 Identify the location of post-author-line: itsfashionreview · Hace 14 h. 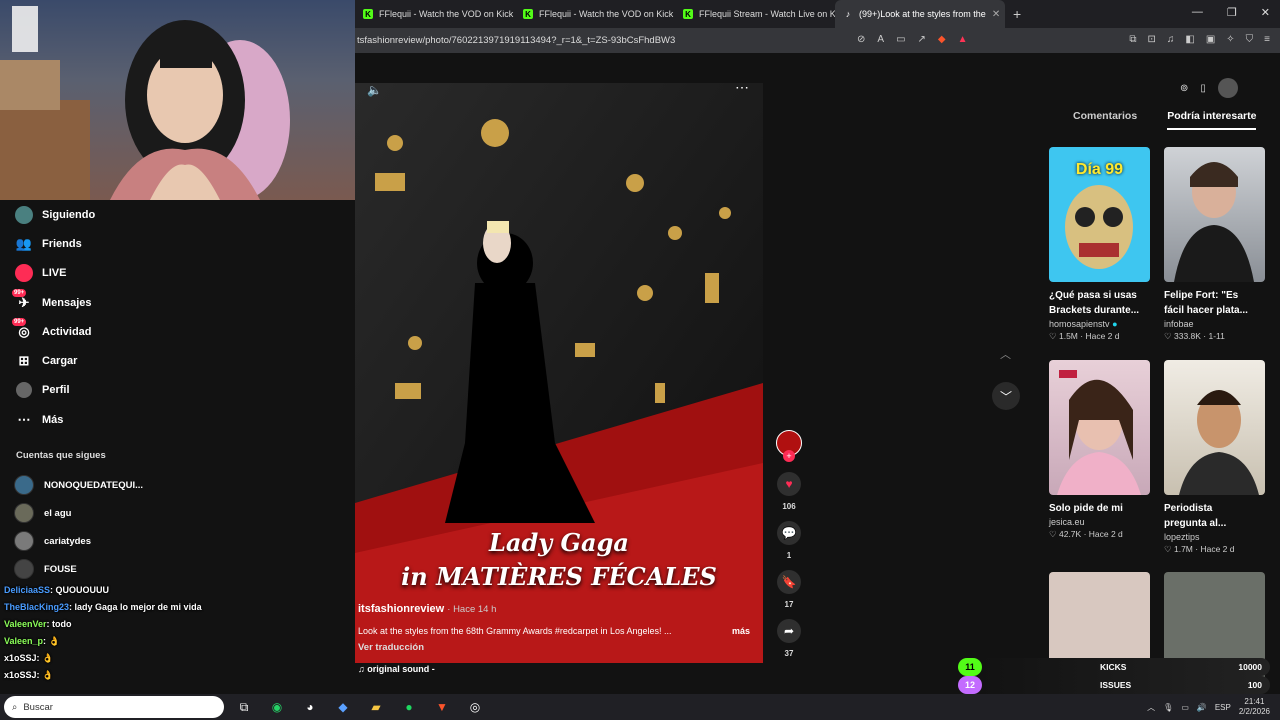
(427, 609).